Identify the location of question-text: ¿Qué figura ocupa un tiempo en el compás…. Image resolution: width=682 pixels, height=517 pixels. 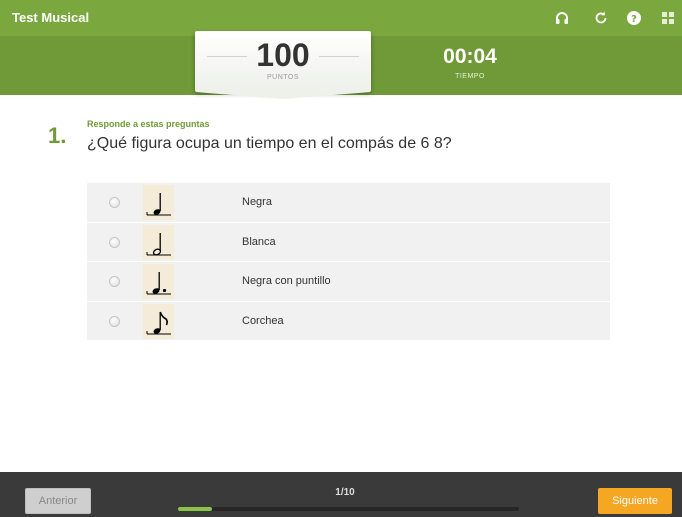
(269, 143).